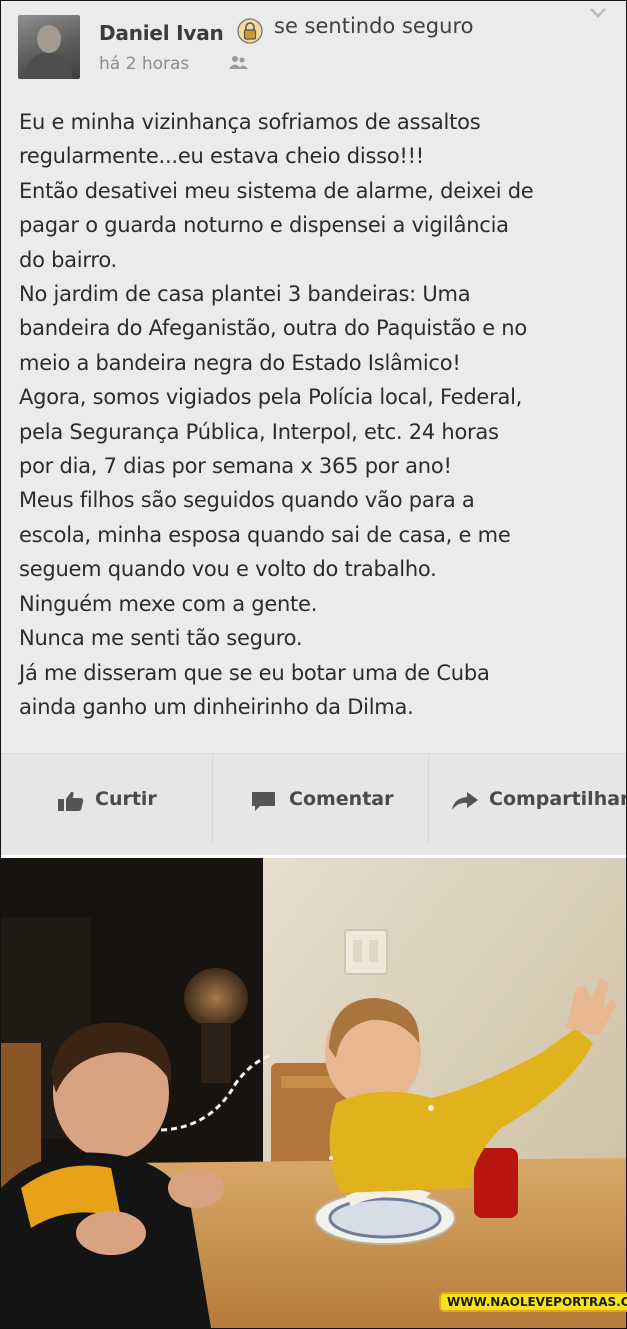 This screenshot has height=1329, width=627. I want to click on post-line: Ninguém mexe com a gente., so click(168, 603).